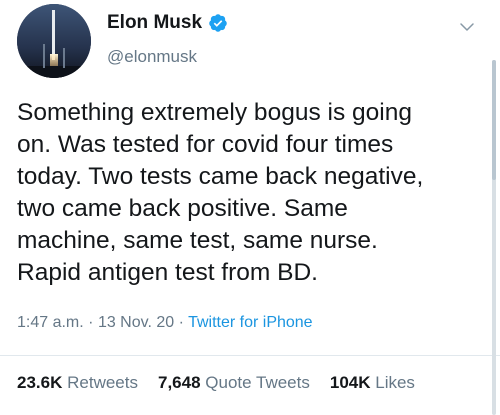 This screenshot has width=500, height=415. I want to click on tweet-text-line: two came back positive. Same, so click(182, 208).